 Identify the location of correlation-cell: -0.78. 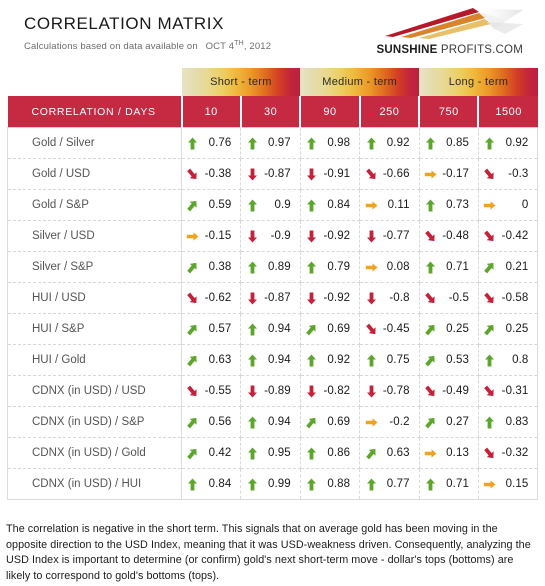
(389, 391).